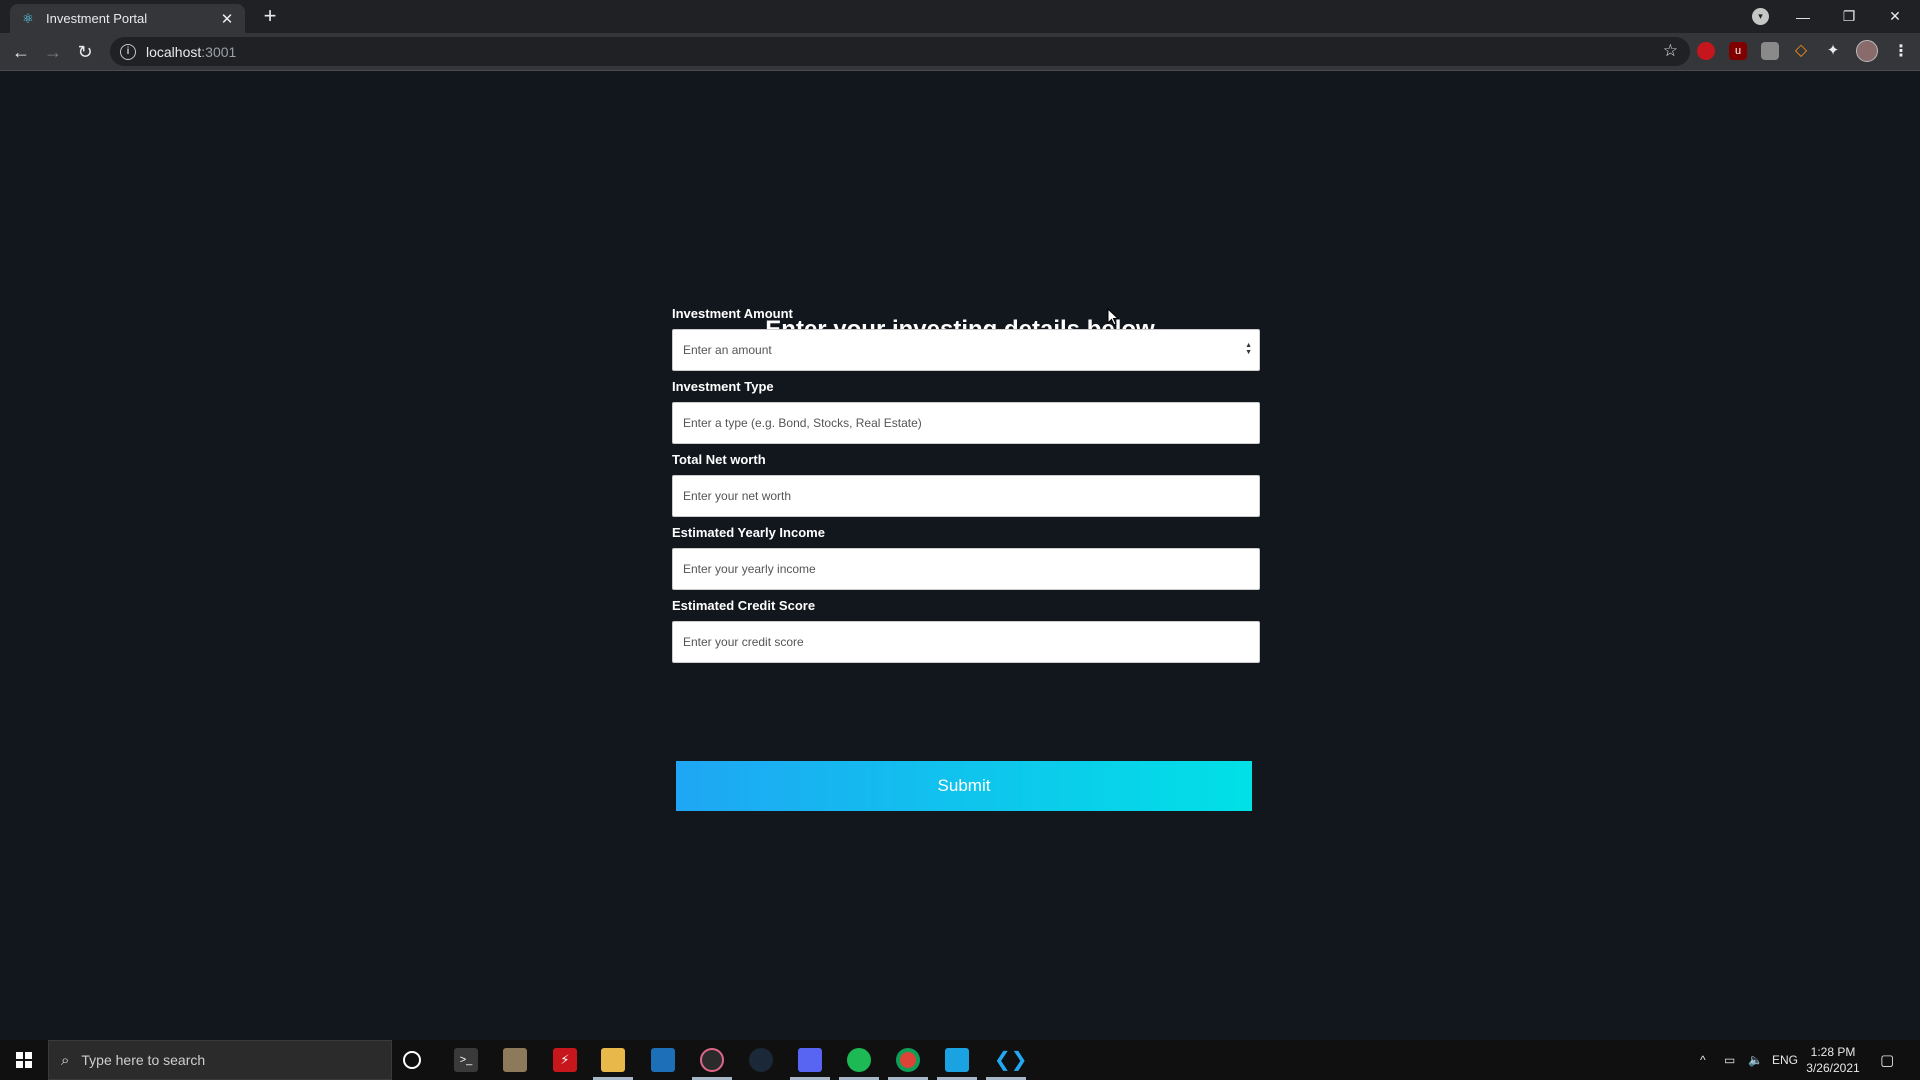 The width and height of the screenshot is (1920, 1080). Describe the element at coordinates (957, 1060) in the screenshot. I see `store-app-icon` at that location.